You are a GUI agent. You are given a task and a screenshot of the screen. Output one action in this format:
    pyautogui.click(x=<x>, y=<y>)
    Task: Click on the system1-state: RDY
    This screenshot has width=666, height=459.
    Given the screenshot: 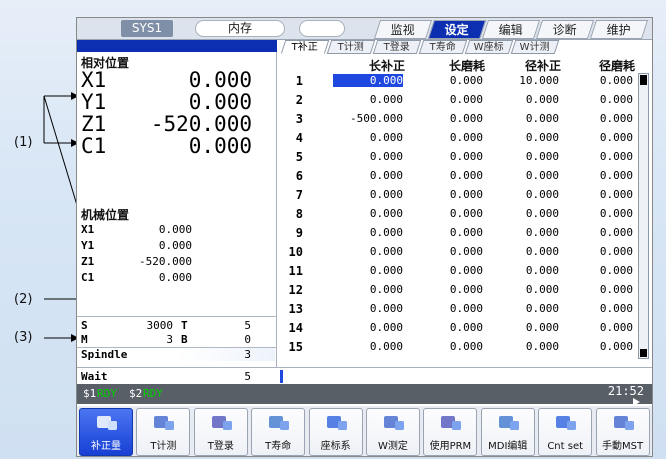 What is the action you would take?
    pyautogui.click(x=107, y=393)
    